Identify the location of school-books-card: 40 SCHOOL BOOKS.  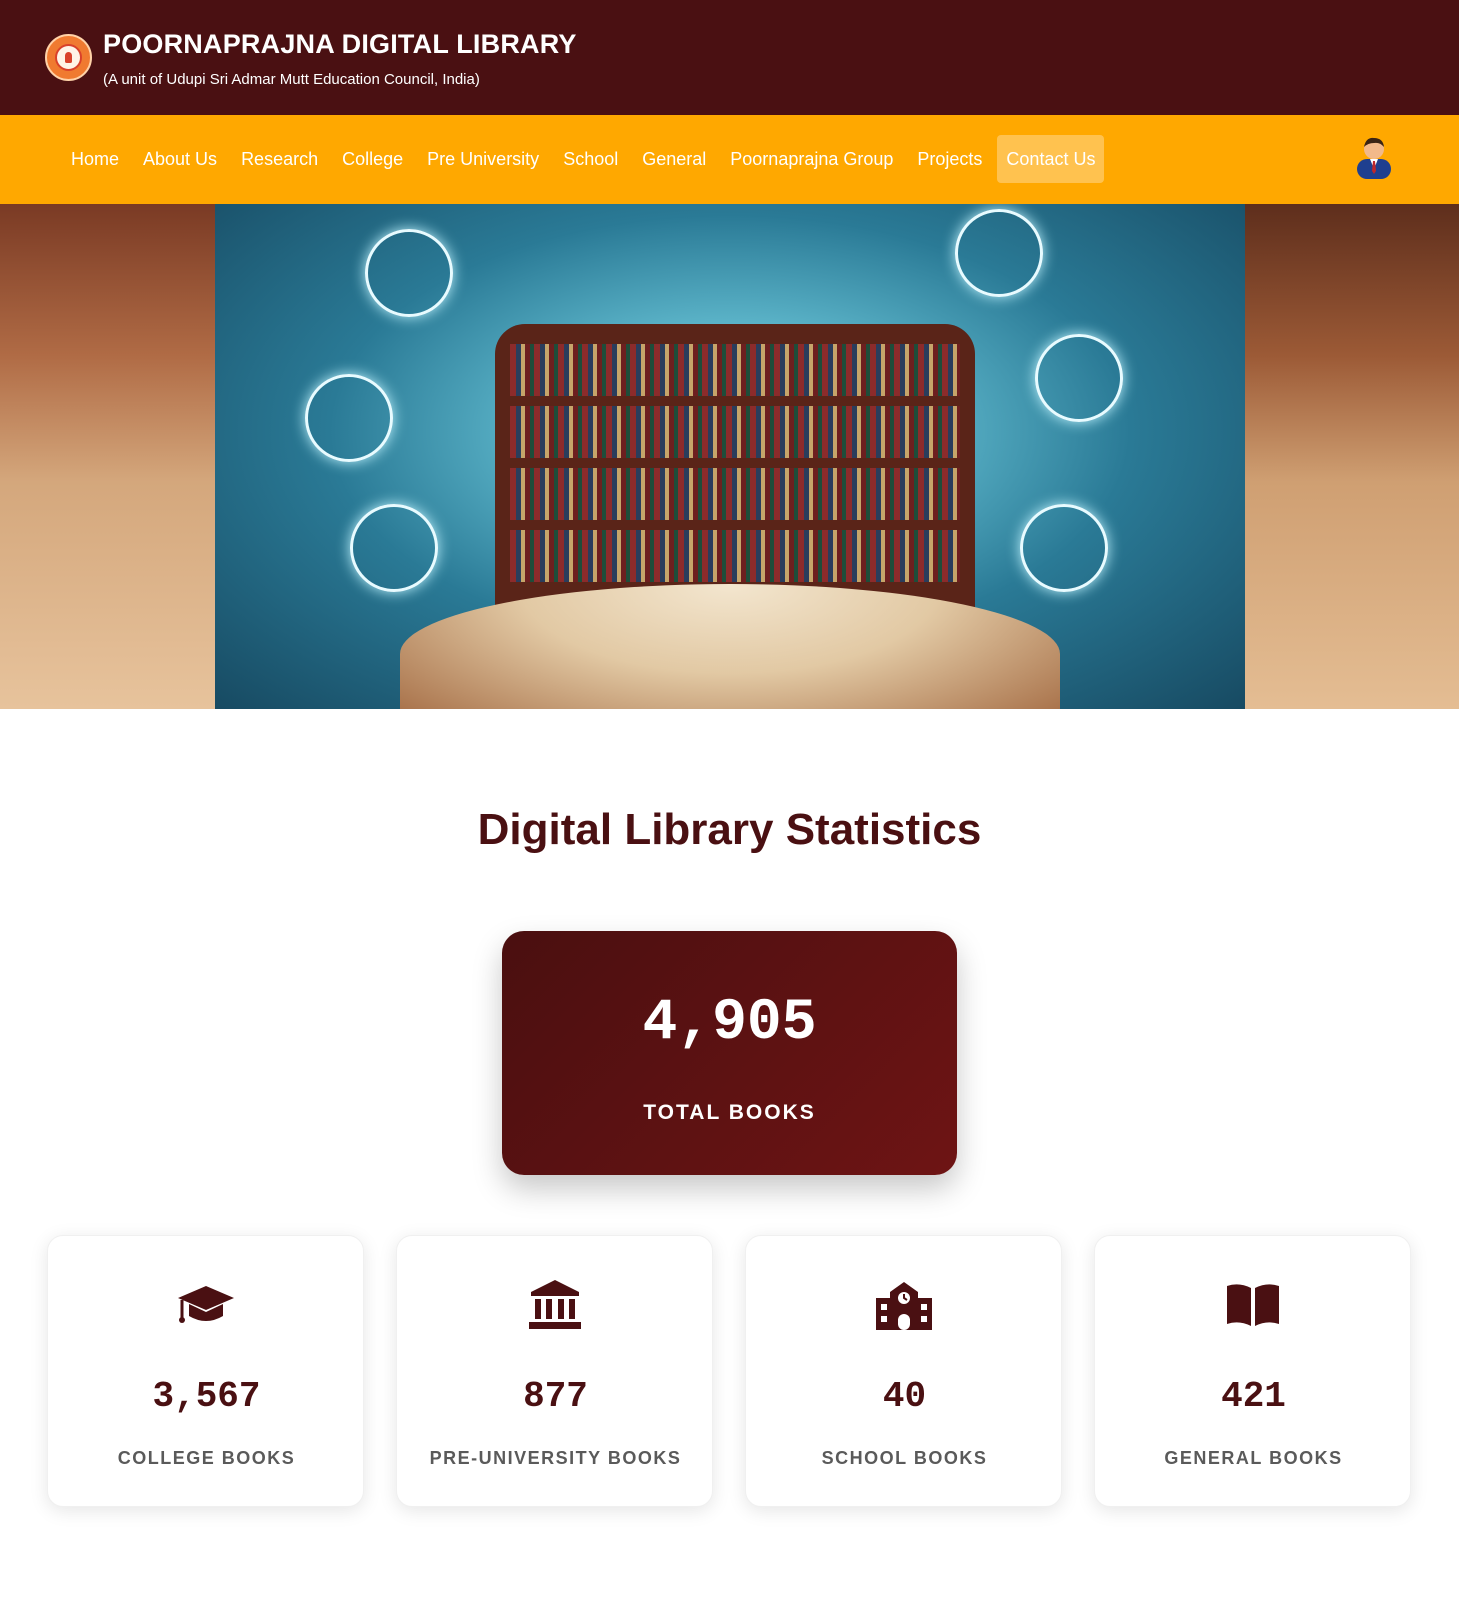
(903, 1371).